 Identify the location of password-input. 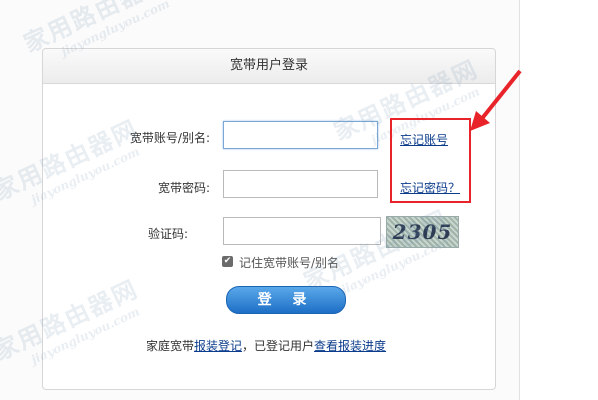
(300, 184).